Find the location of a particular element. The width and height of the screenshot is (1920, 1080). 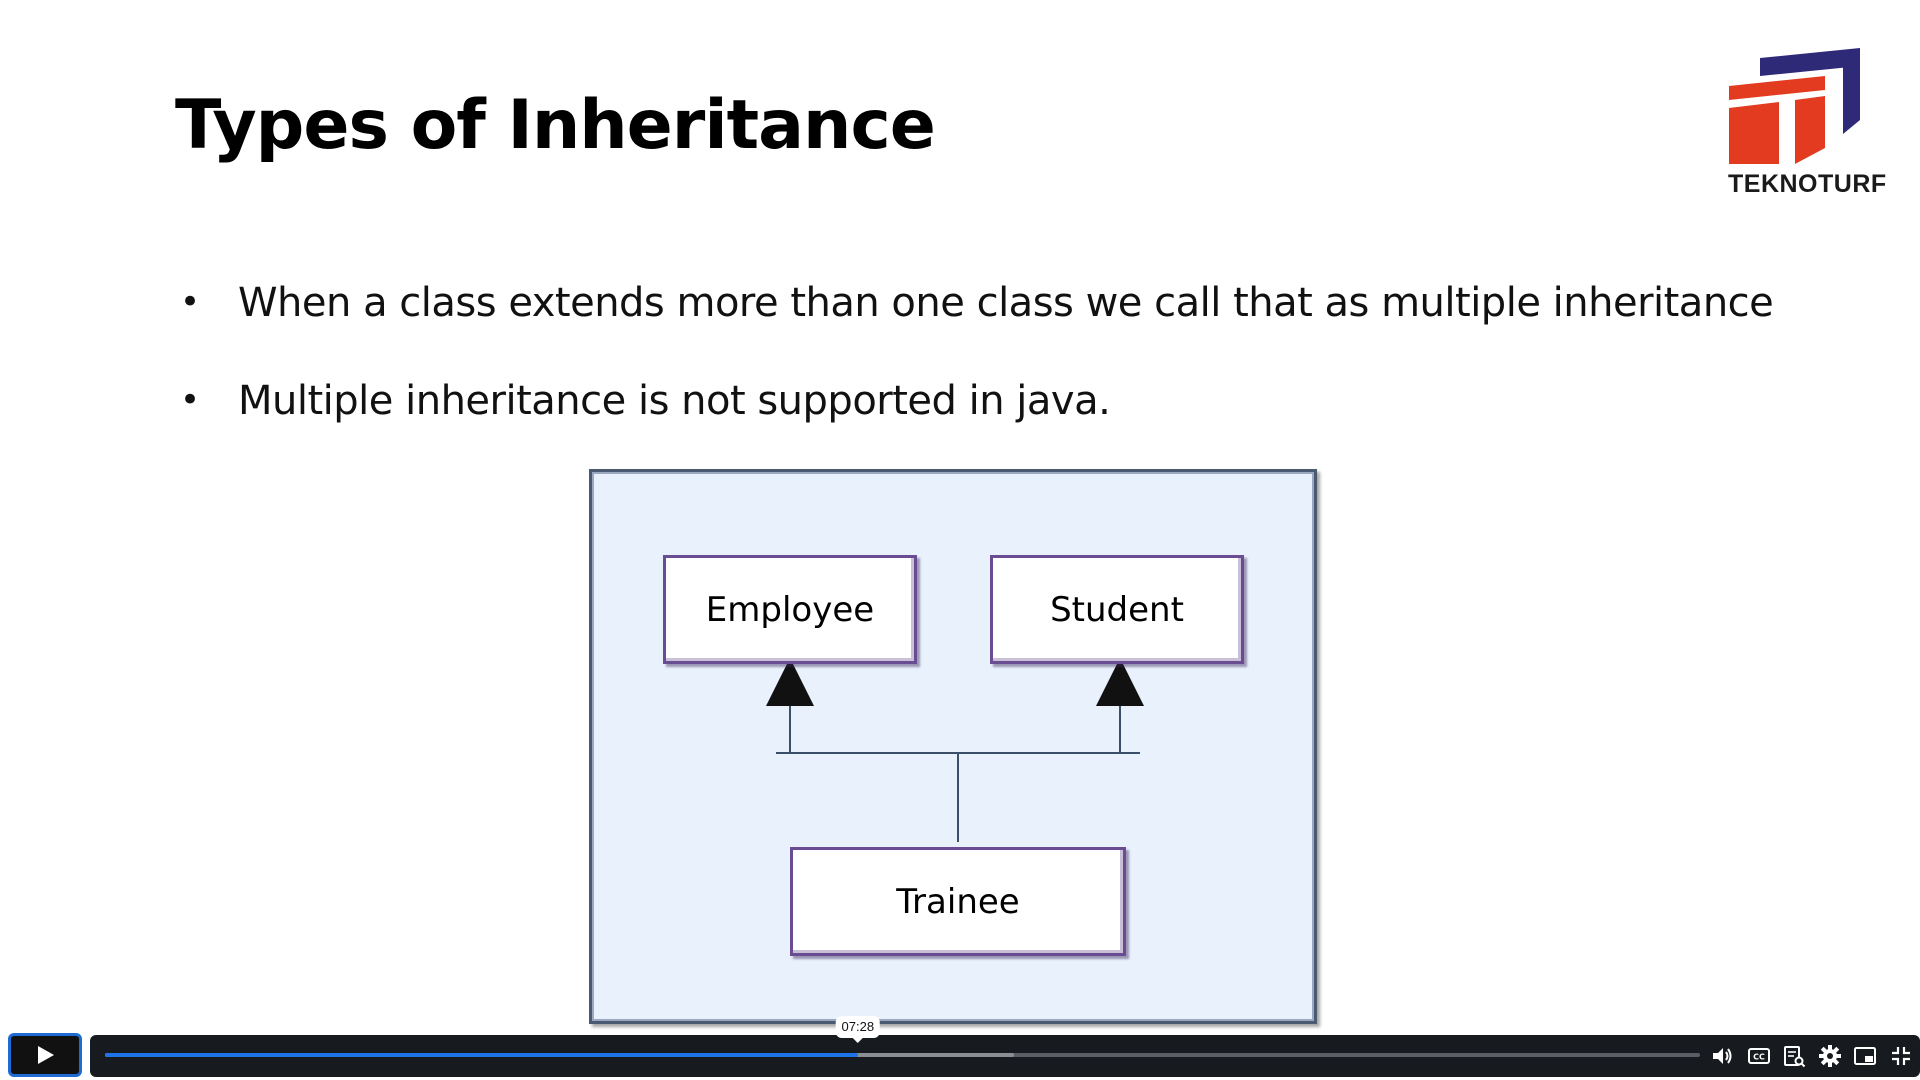

logo-wordmark: TEKNOTURF is located at coordinates (1807, 184).